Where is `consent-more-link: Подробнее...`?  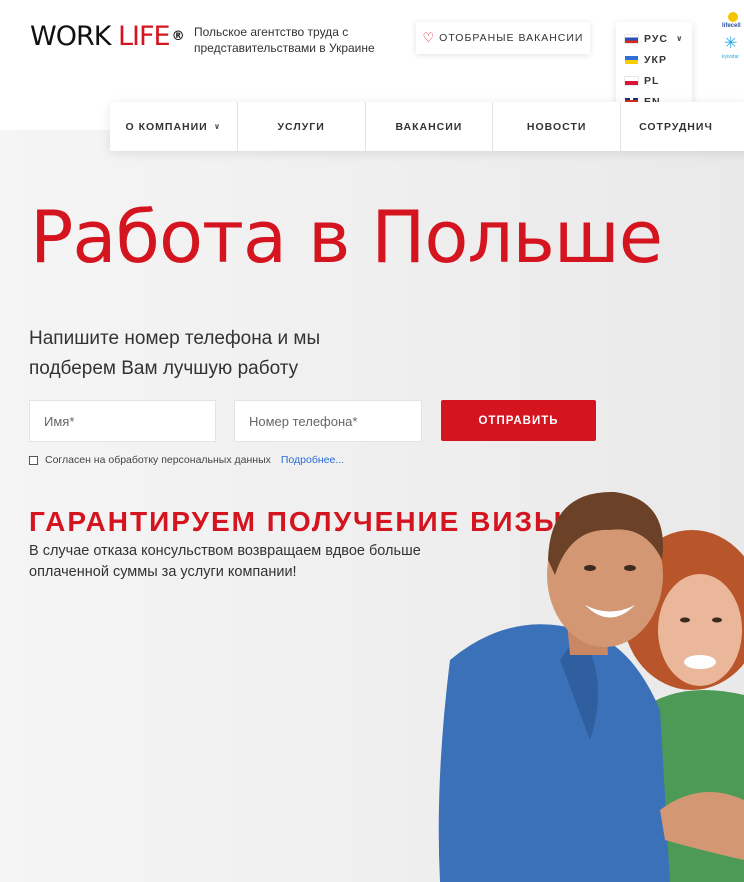
consent-more-link: Подробнее... is located at coordinates (312, 460).